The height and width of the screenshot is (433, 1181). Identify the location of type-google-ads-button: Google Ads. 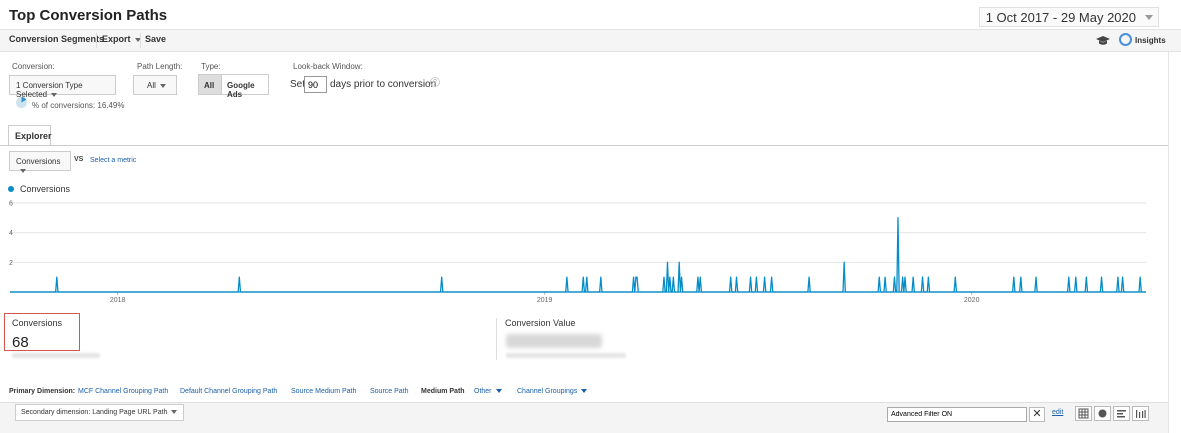
(245, 86).